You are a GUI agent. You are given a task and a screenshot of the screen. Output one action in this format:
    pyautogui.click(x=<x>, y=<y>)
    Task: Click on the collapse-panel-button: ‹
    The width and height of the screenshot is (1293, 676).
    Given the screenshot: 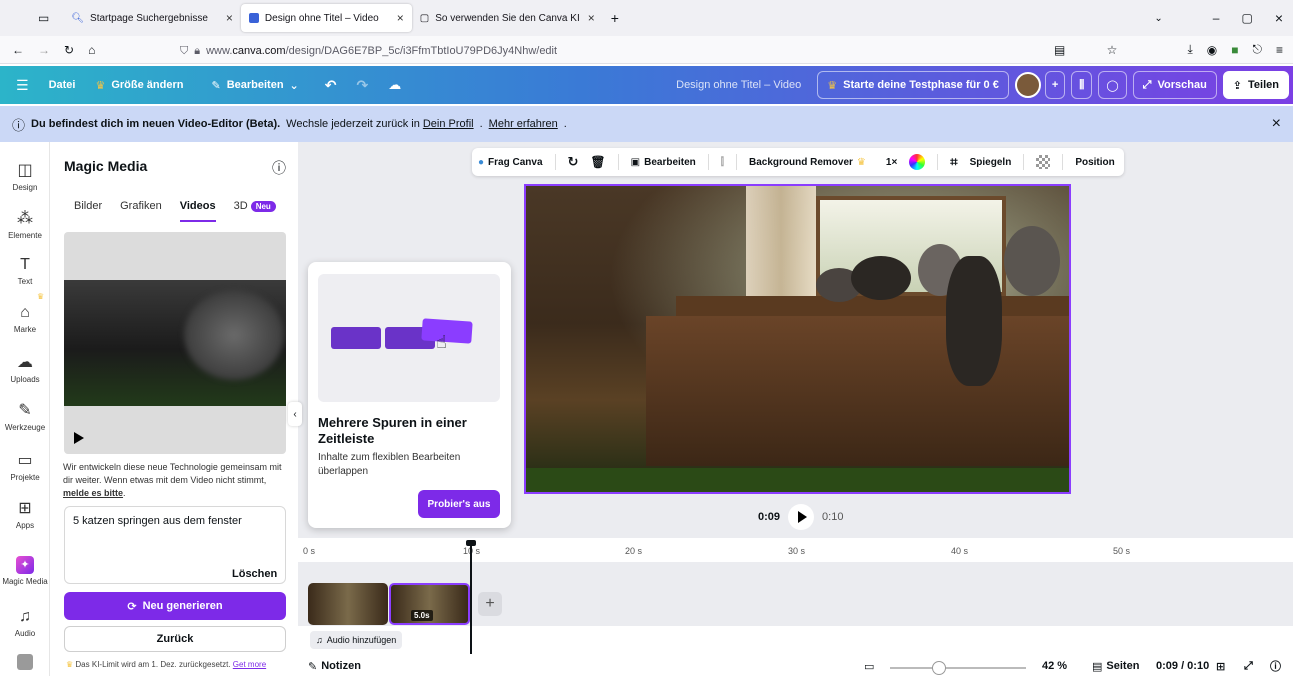 What is the action you would take?
    pyautogui.click(x=295, y=414)
    